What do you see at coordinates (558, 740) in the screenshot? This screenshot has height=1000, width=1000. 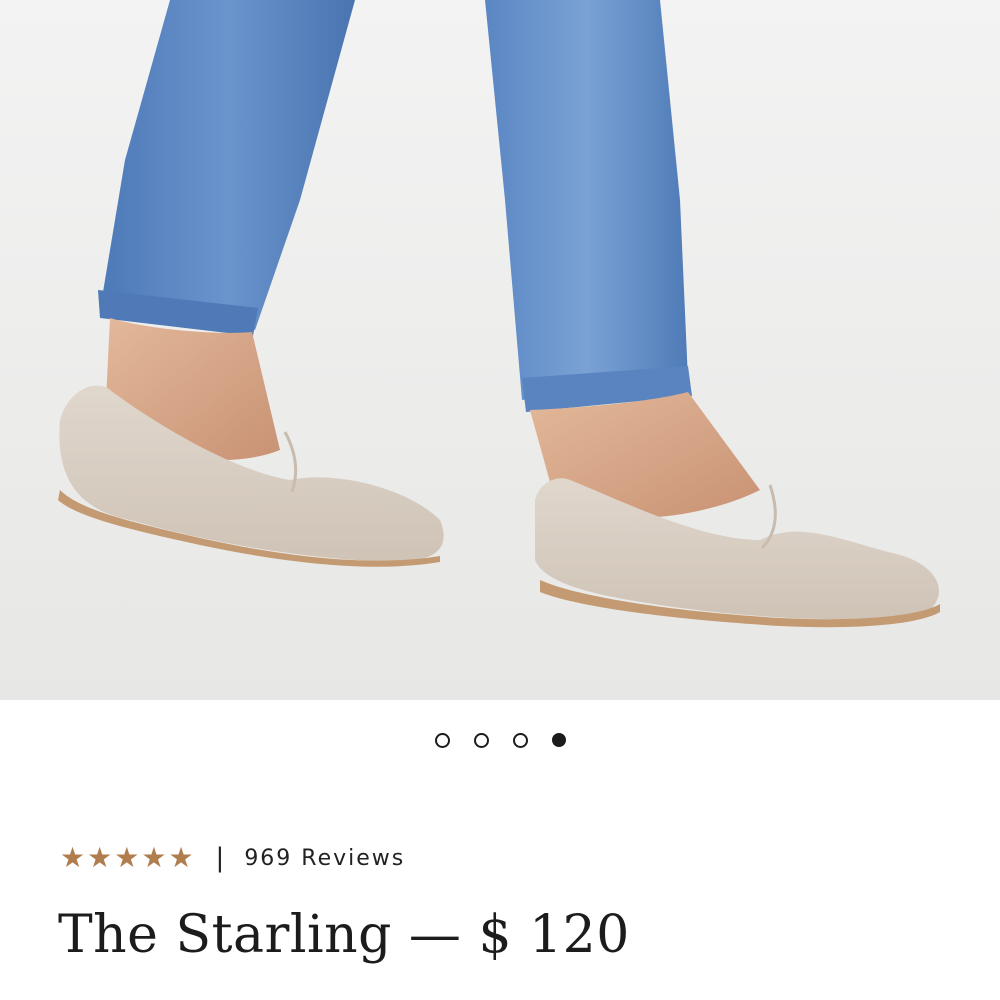 I see `carousel-dot-4-active` at bounding box center [558, 740].